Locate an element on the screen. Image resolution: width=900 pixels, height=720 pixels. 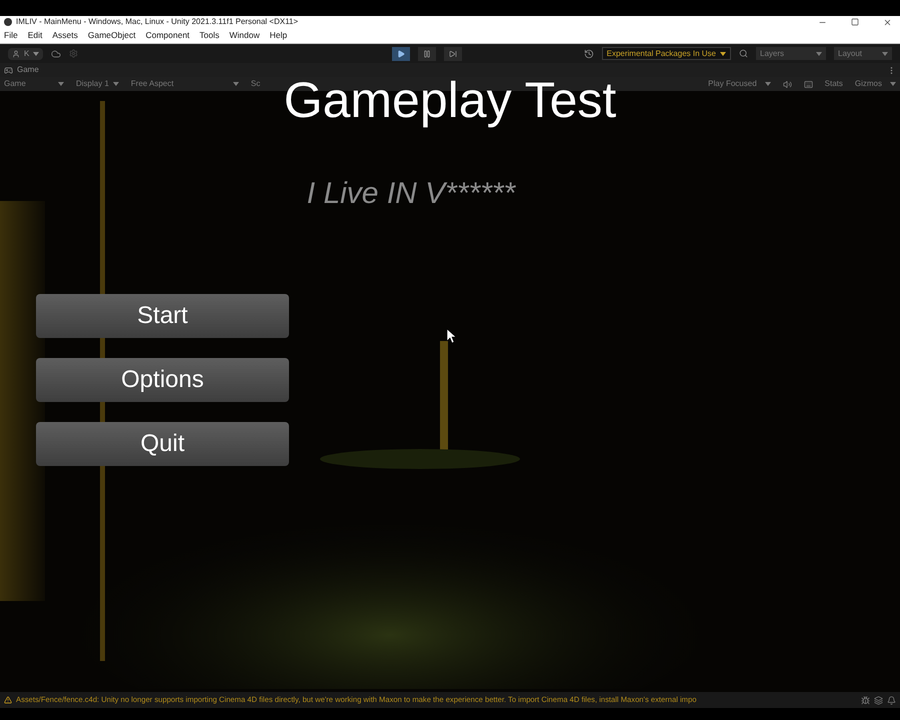
step-button is located at coordinates (453, 53).